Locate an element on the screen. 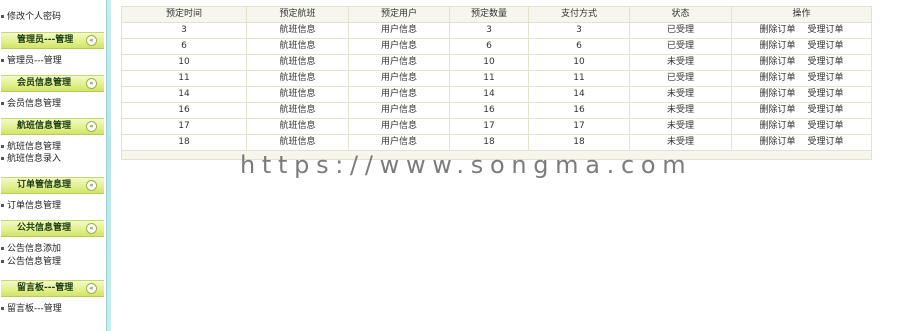 The height and width of the screenshot is (331, 900). cell-quantity: 18 is located at coordinates (489, 142).